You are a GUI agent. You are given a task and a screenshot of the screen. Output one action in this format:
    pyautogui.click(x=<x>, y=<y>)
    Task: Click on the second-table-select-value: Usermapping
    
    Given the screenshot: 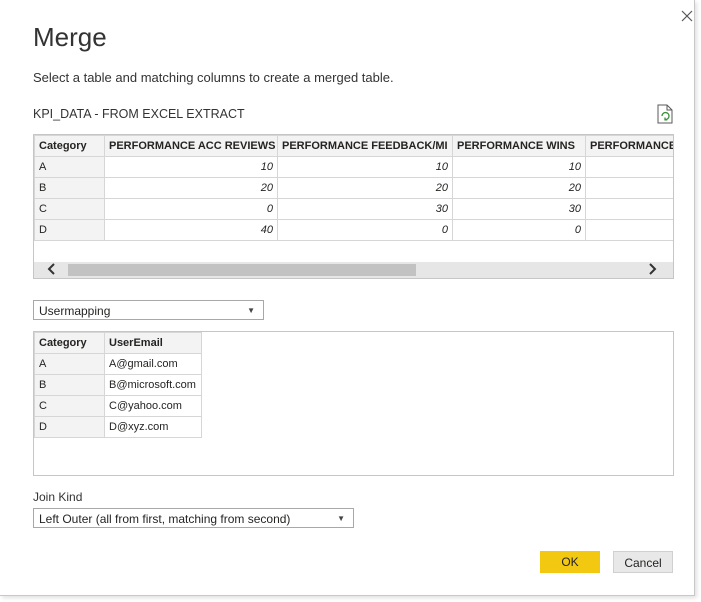 What is the action you would take?
    pyautogui.click(x=75, y=311)
    